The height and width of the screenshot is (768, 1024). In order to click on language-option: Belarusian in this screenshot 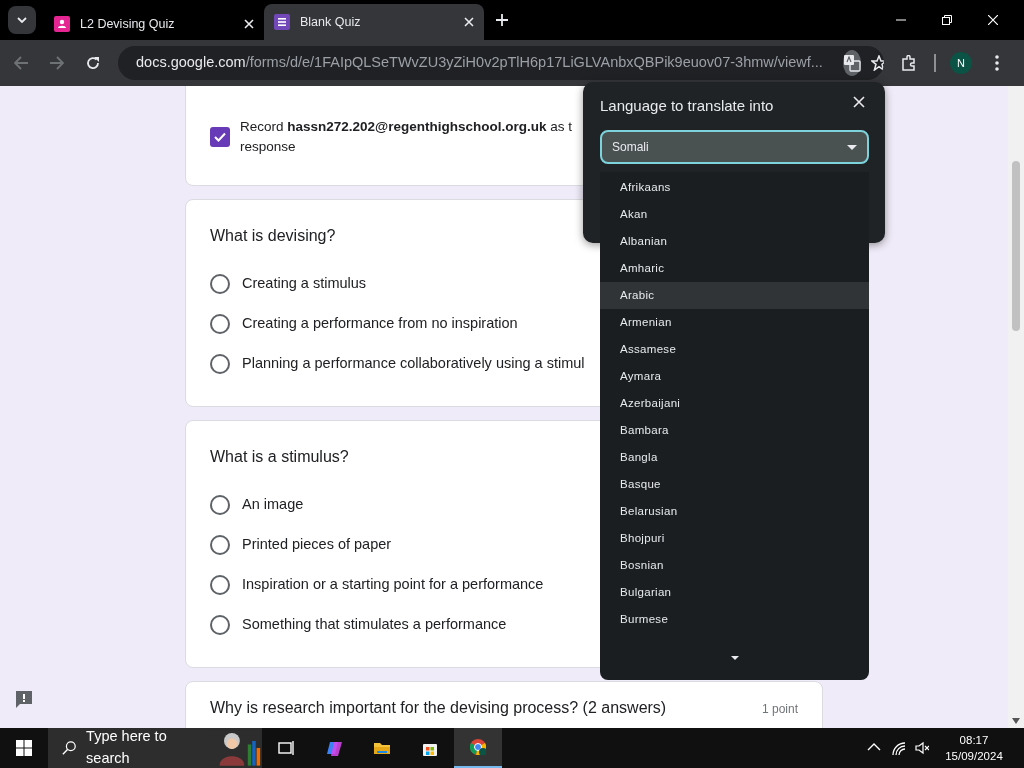, I will do `click(734, 511)`.